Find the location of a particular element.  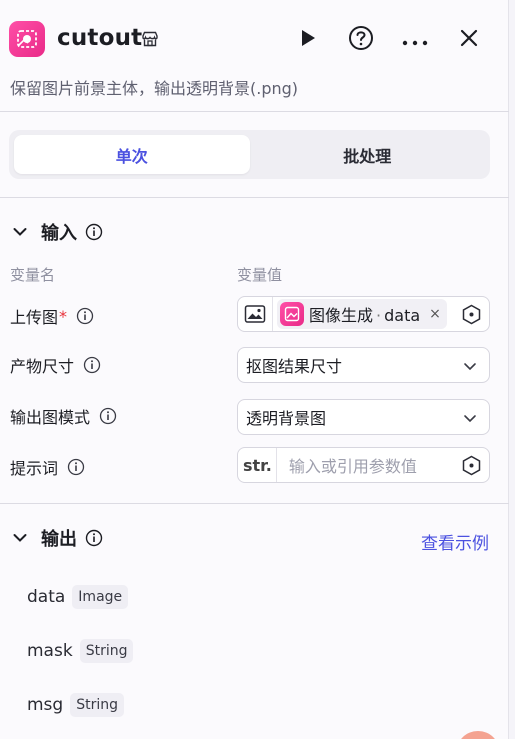

run-mode-tabs: 单次 批处理 is located at coordinates (249, 154).